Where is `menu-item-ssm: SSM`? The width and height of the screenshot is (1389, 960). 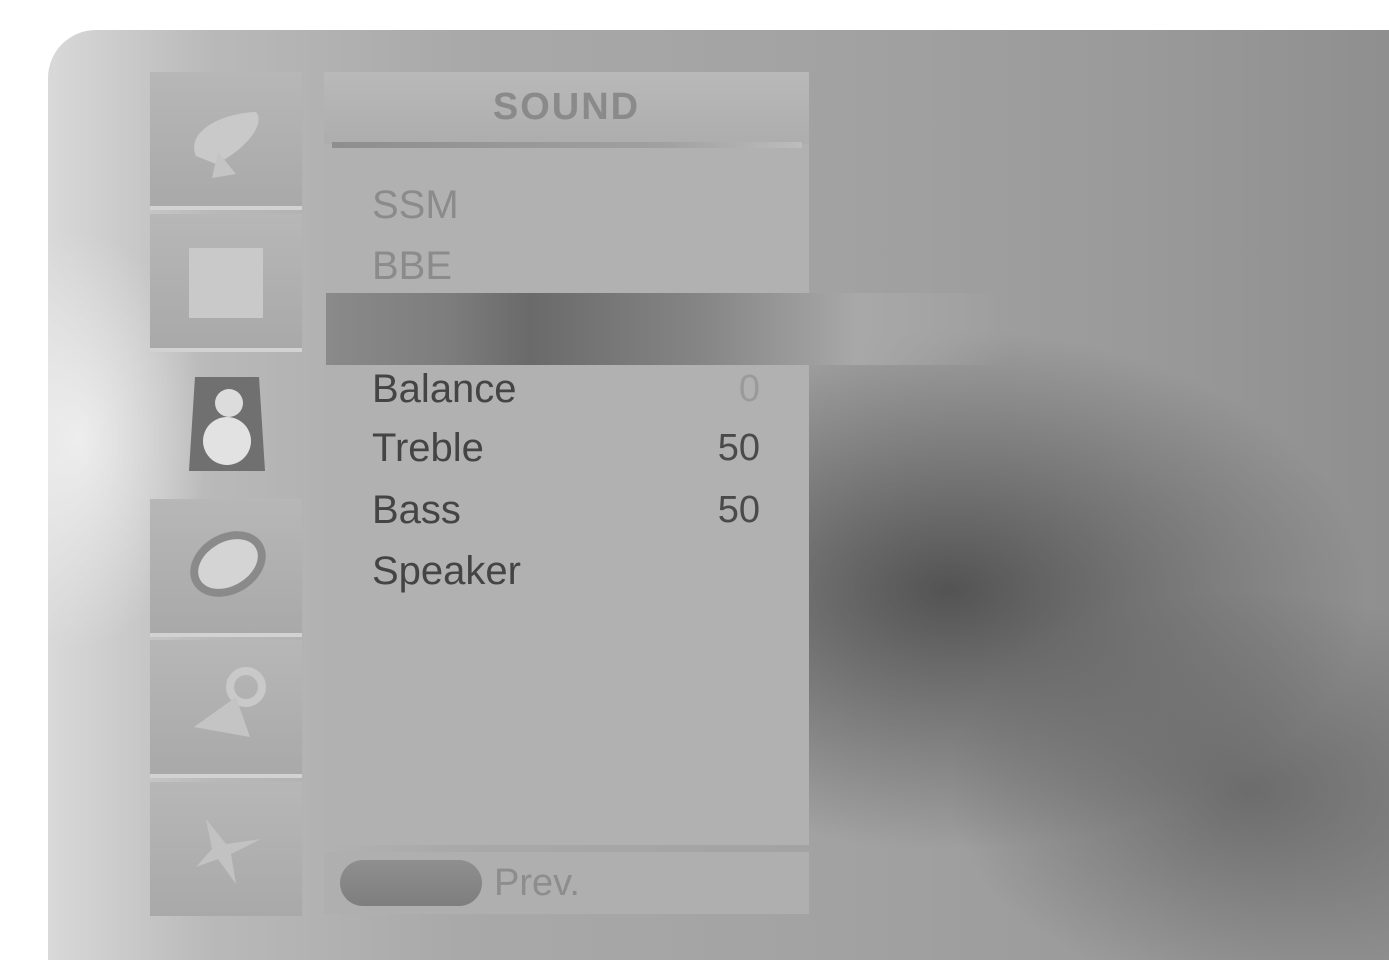 menu-item-ssm: SSM is located at coordinates (582, 205).